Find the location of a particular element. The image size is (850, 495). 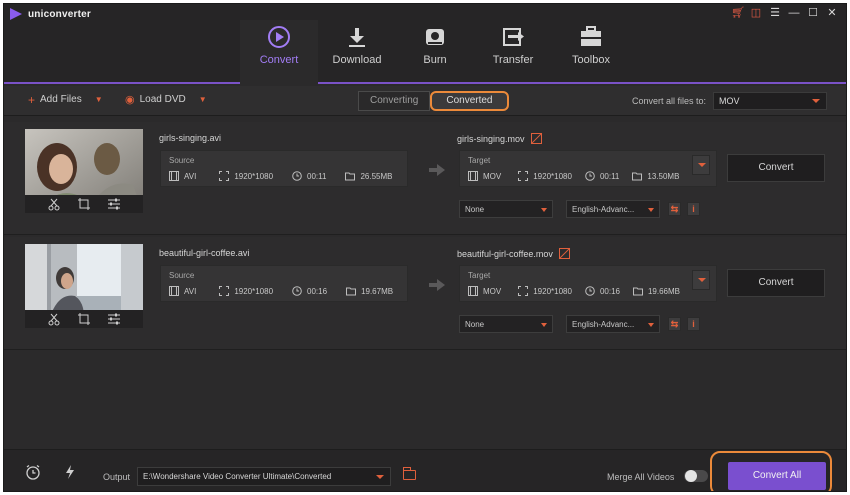

alarm-clock-icon is located at coordinates (33, 472).